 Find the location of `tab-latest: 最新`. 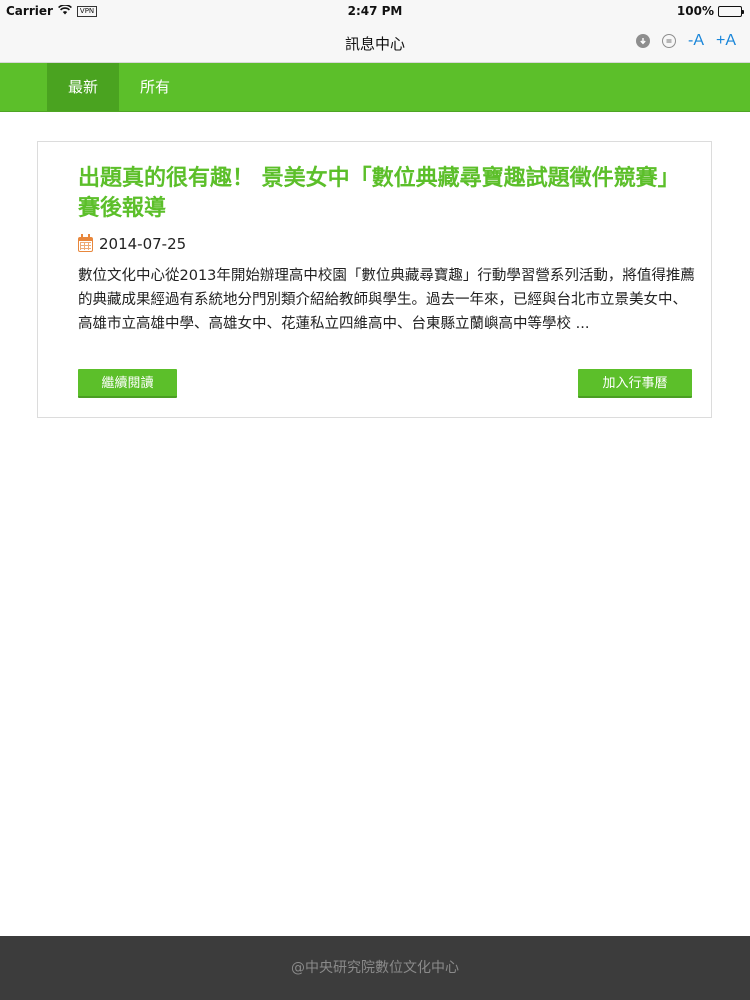

tab-latest: 最新 is located at coordinates (83, 87).